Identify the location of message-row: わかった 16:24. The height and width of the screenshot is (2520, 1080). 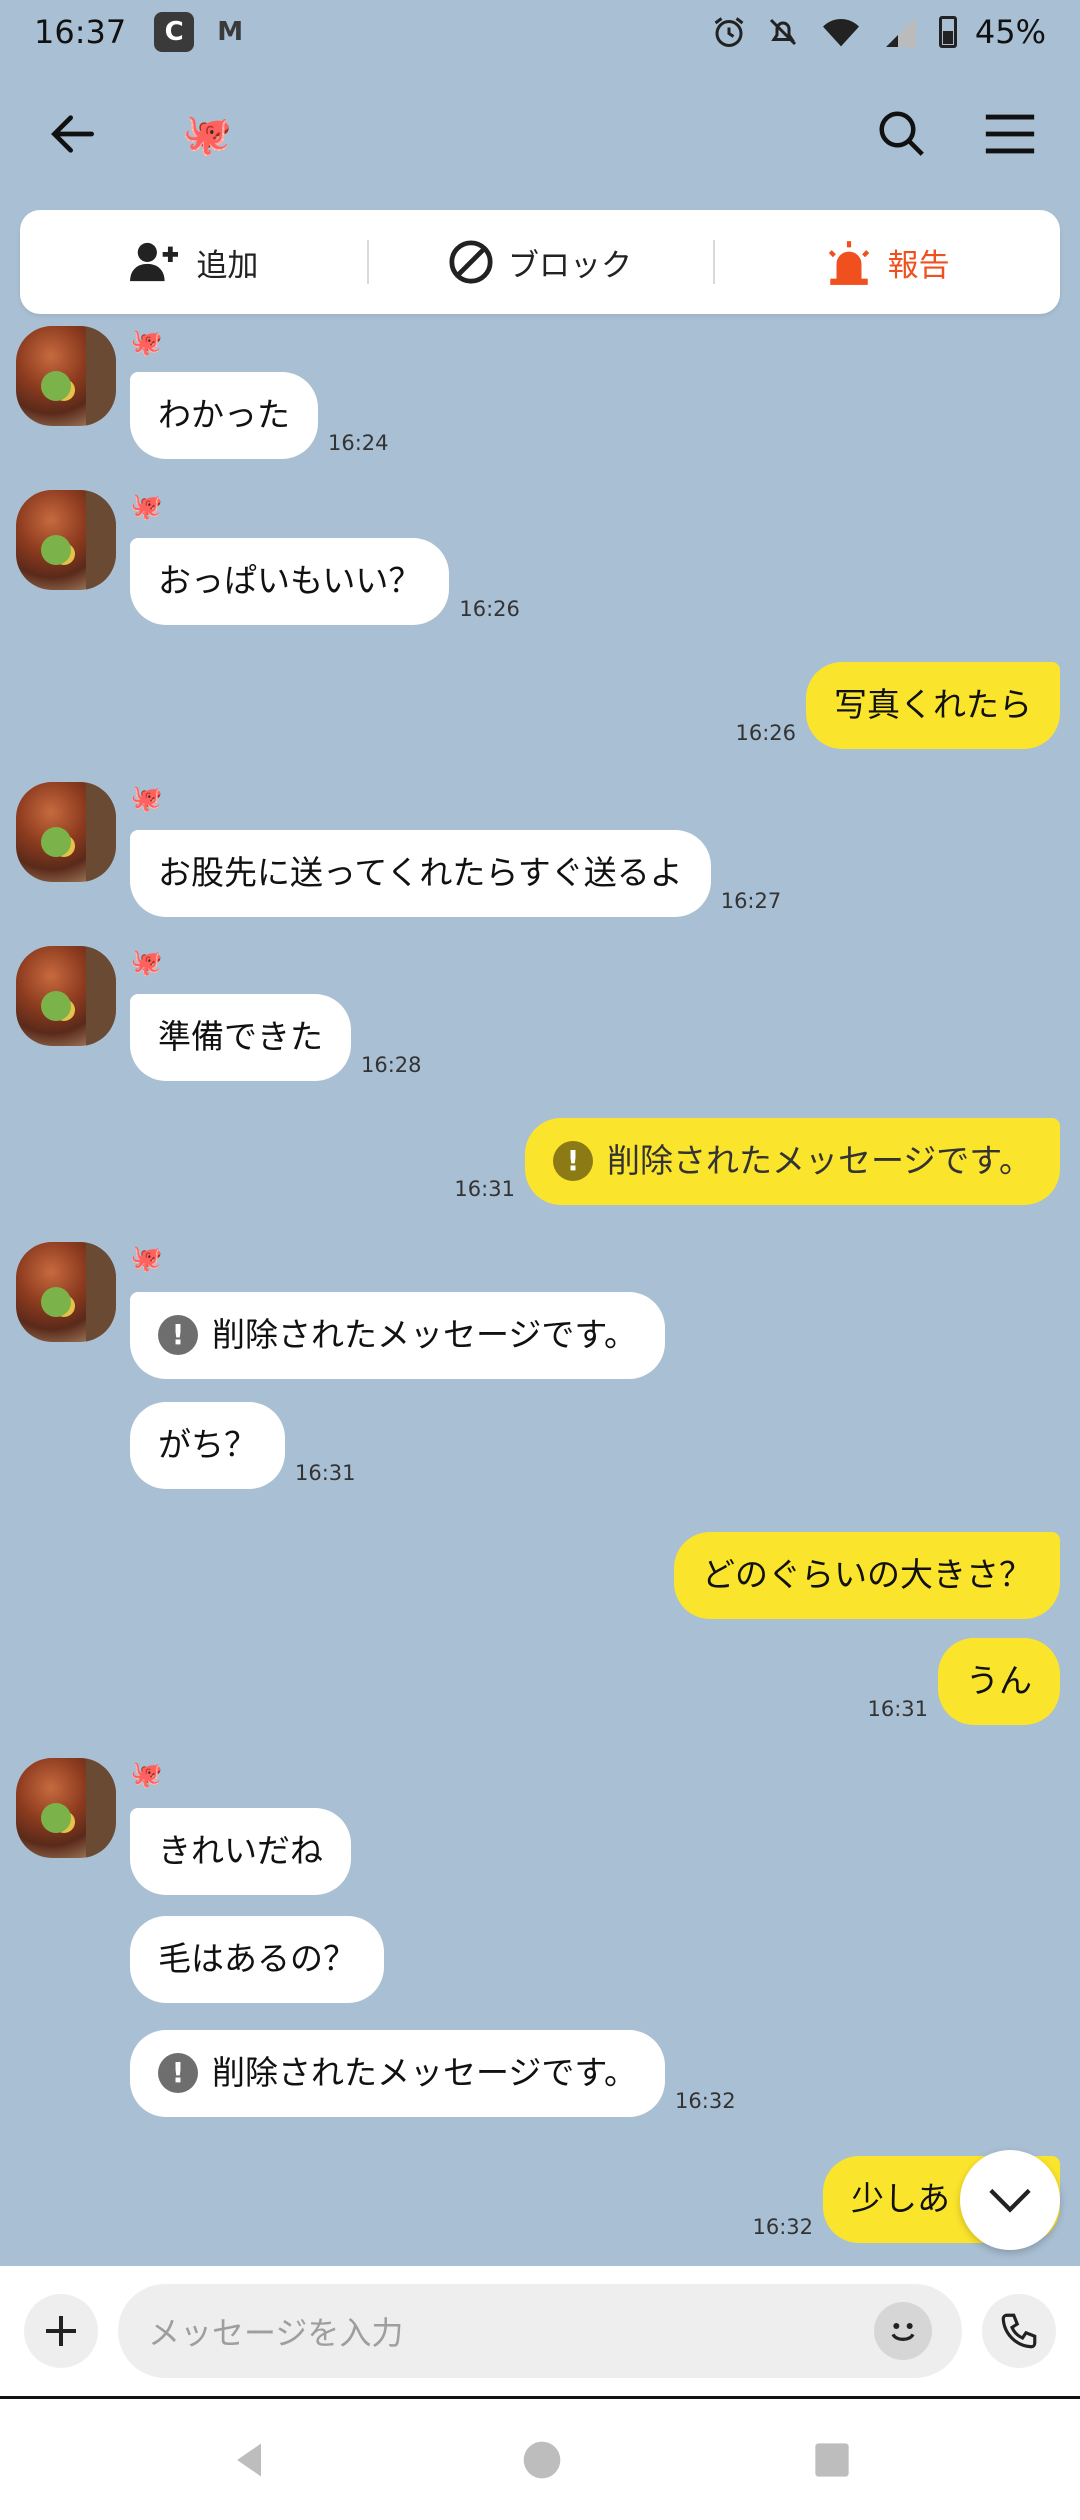
(264, 415).